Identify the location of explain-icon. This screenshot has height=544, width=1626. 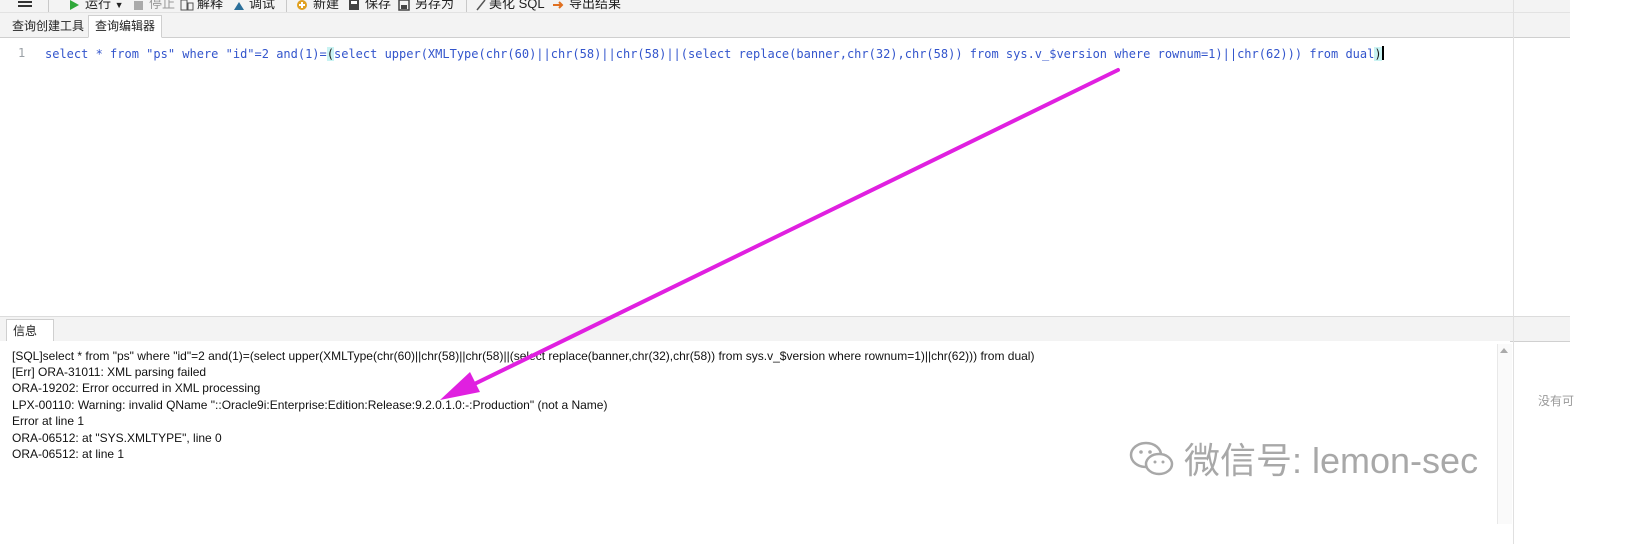
(187, 5).